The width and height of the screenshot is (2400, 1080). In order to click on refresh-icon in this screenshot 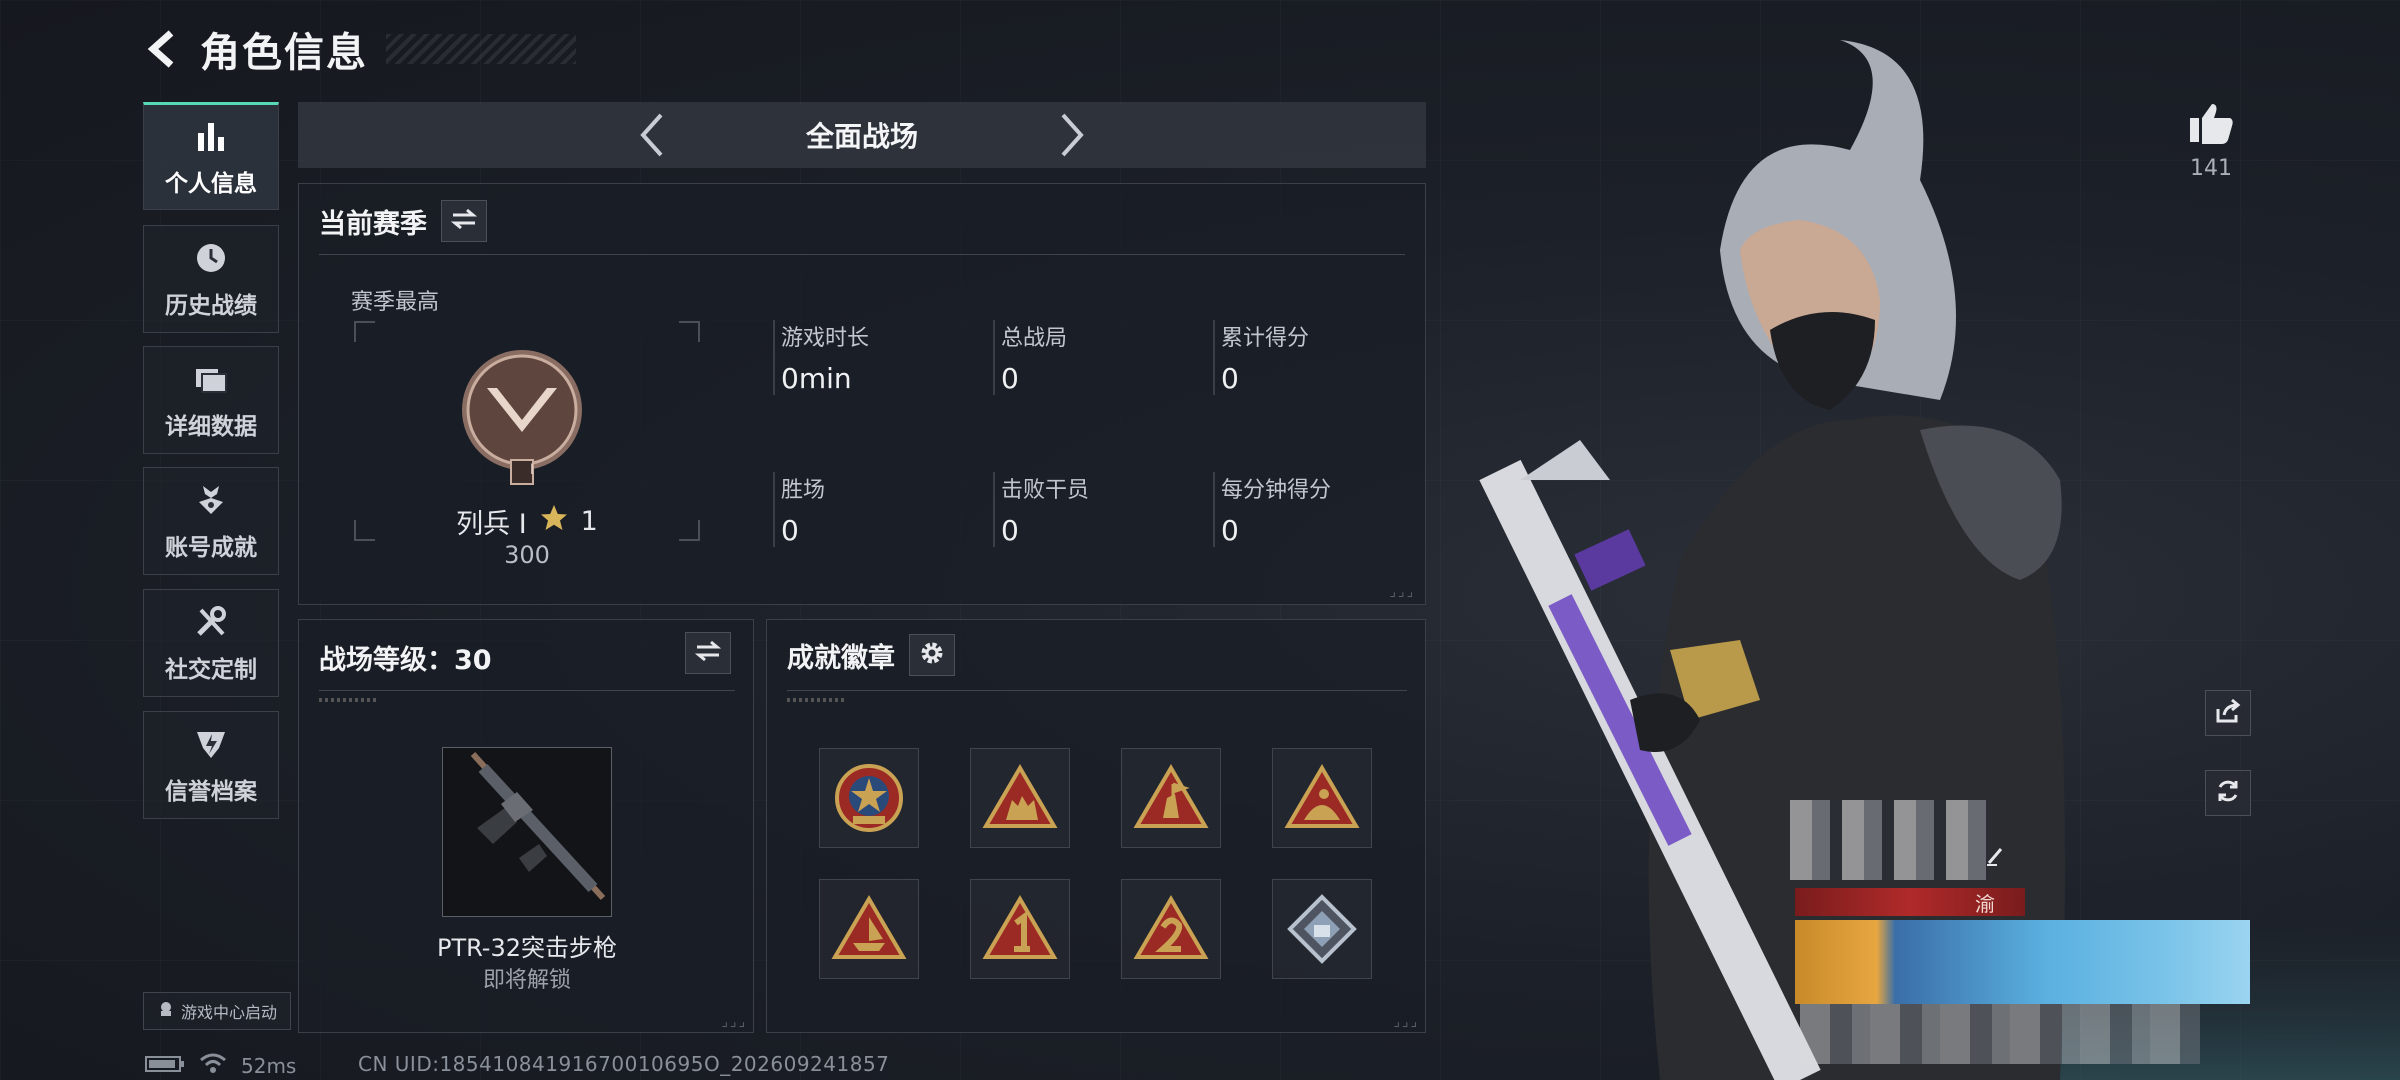, I will do `click(2228, 793)`.